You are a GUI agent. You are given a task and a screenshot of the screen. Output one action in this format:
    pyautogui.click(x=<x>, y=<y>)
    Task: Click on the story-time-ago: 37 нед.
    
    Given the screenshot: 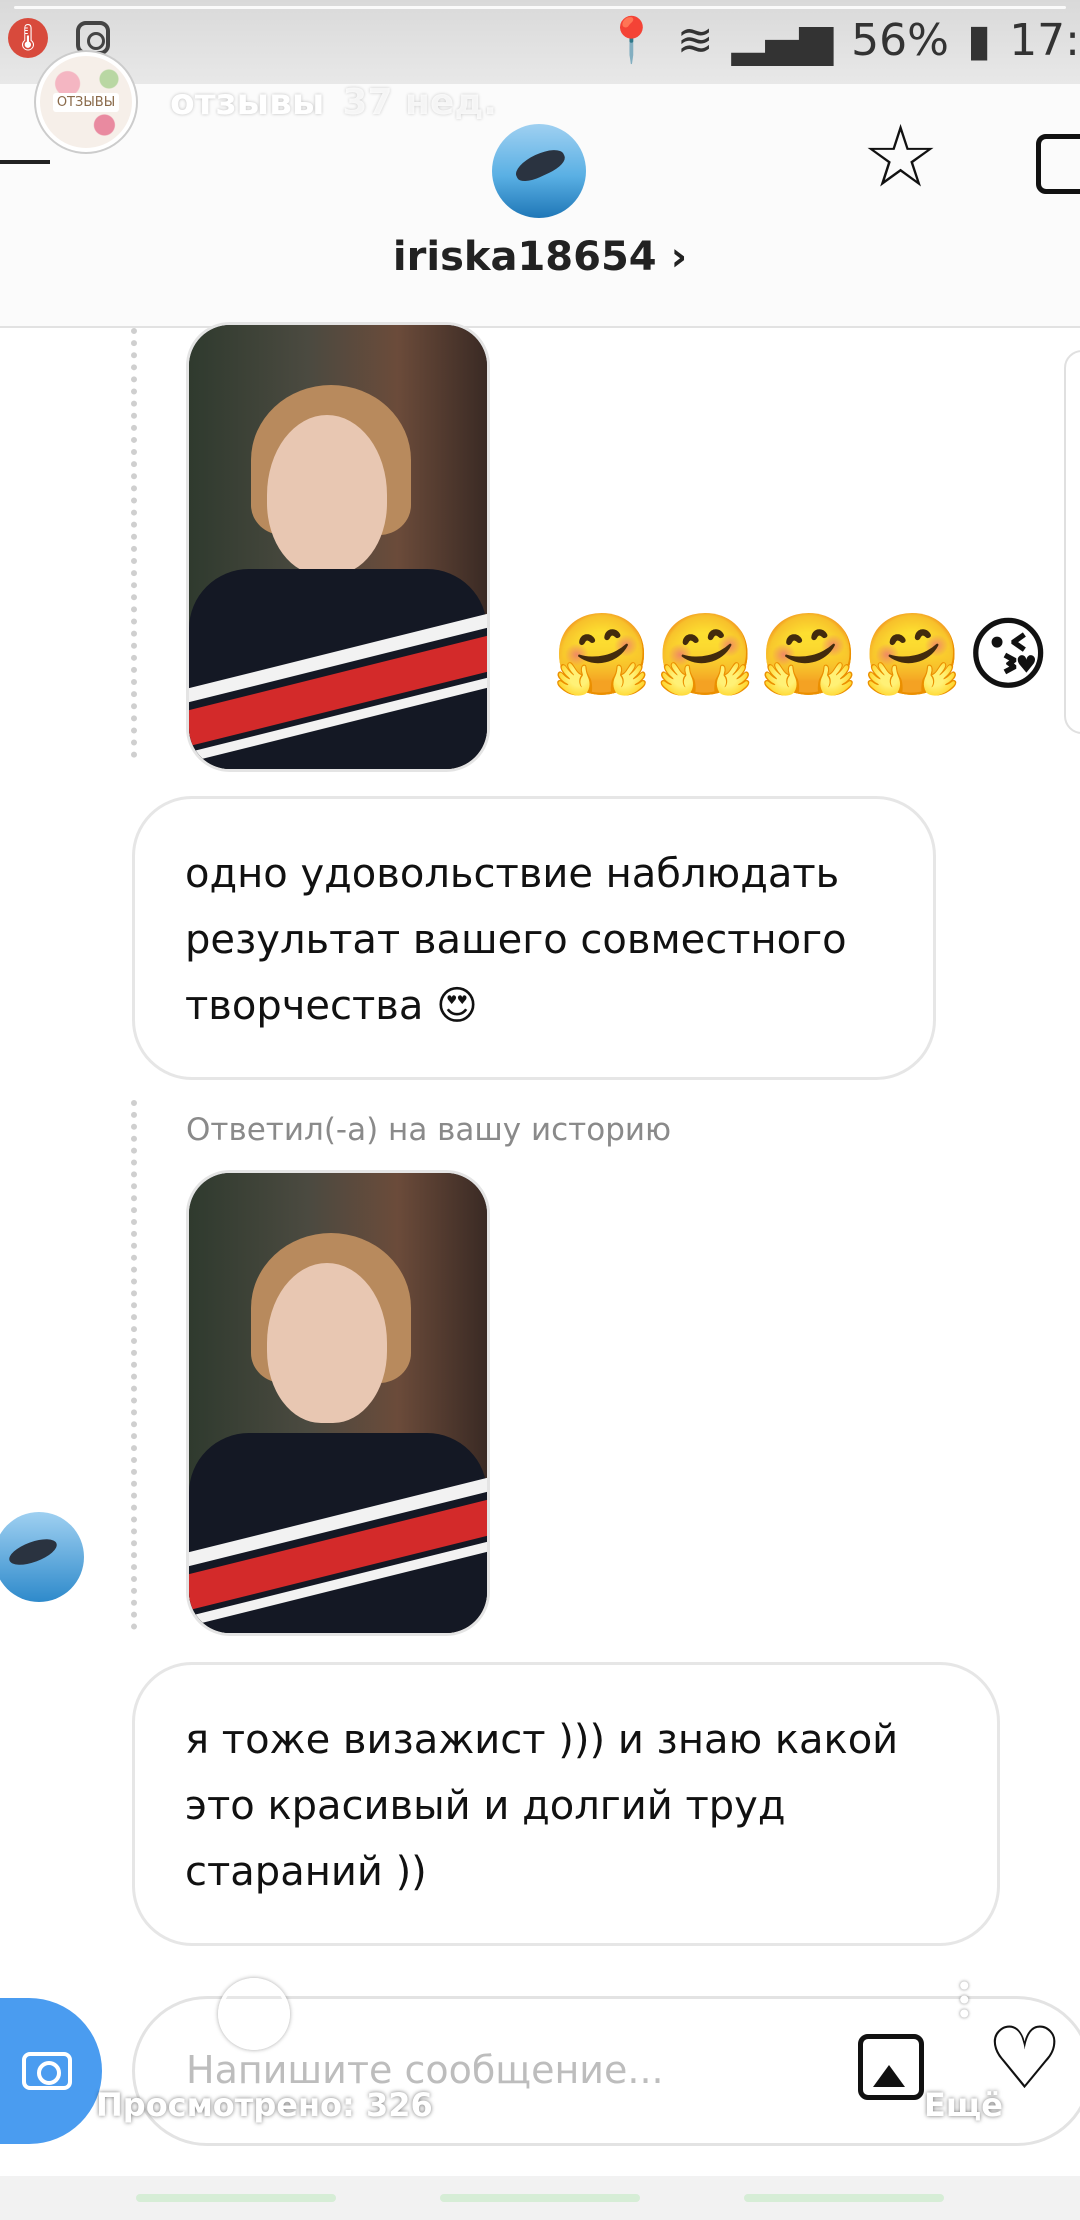 What is the action you would take?
    pyautogui.click(x=420, y=102)
    